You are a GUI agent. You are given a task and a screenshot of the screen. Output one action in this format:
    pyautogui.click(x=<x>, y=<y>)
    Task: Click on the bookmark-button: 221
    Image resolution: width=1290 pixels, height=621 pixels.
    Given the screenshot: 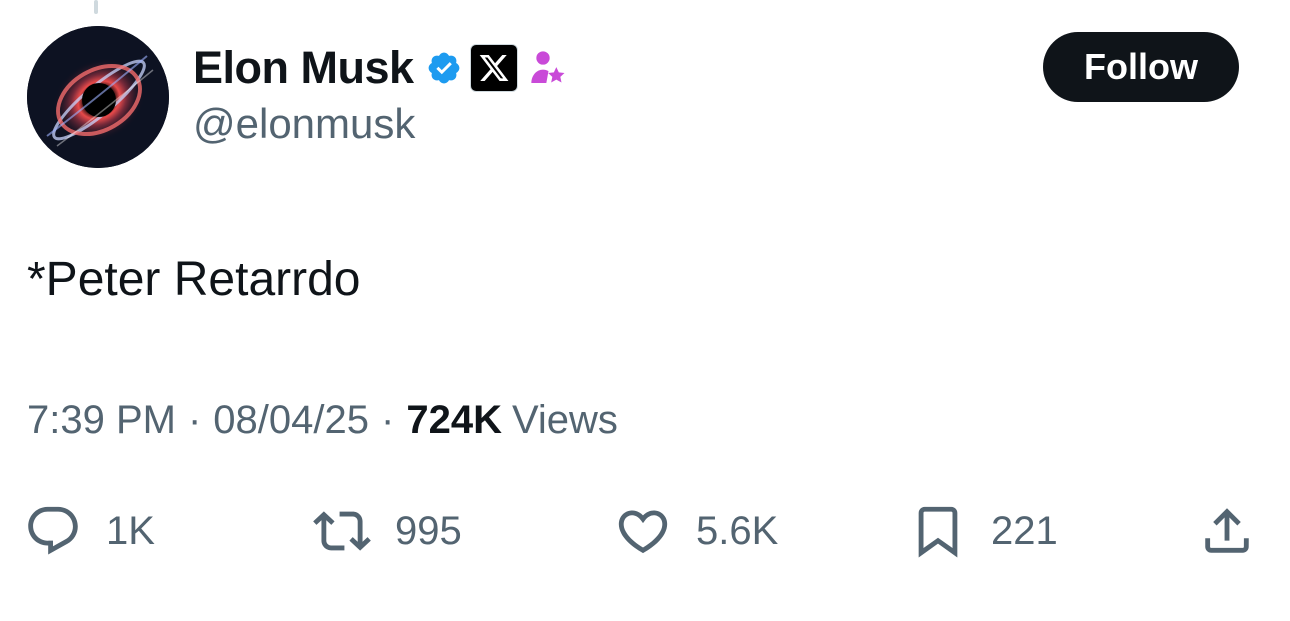 What is the action you would take?
    pyautogui.click(x=983, y=531)
    